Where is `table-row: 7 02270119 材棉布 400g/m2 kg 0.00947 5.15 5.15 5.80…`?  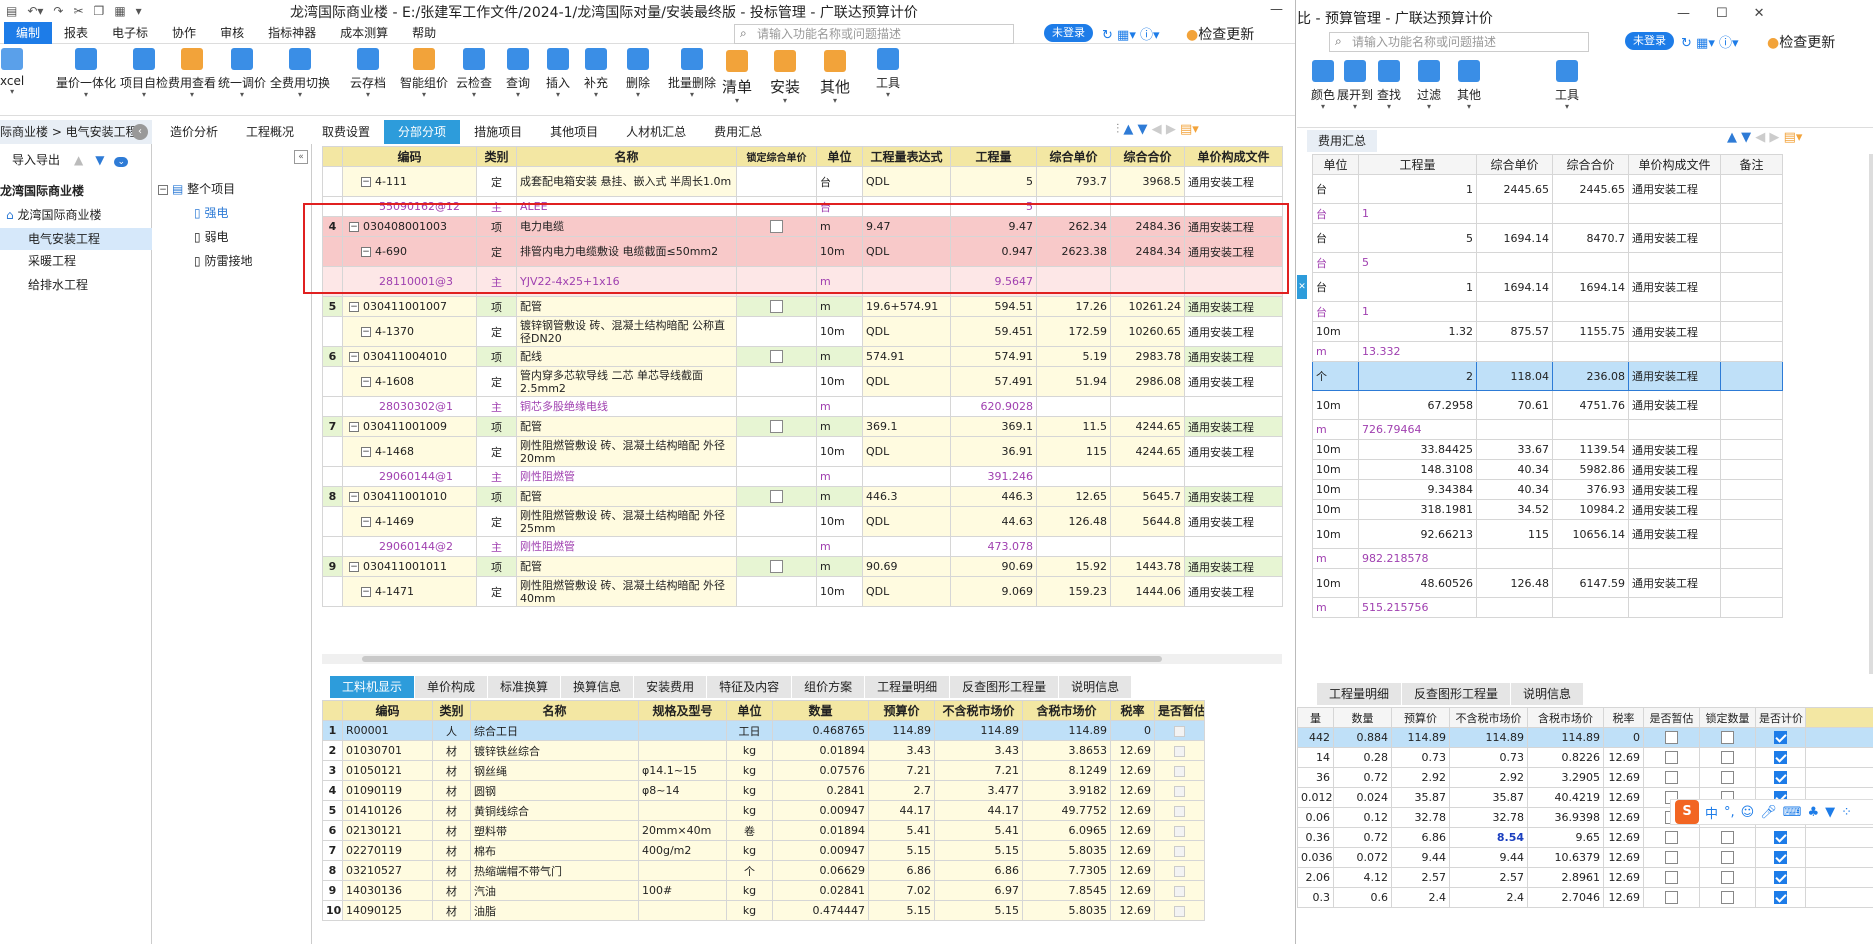
table-row: 7 02270119 材棉布 400g/m2 kg 0.00947 5.15 5.15 5.80… is located at coordinates (763, 850).